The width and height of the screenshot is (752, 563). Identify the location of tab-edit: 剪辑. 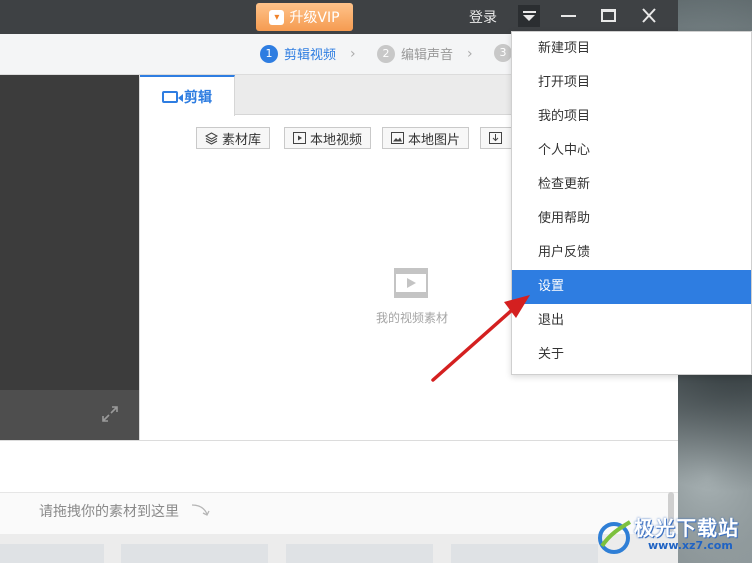
(187, 95).